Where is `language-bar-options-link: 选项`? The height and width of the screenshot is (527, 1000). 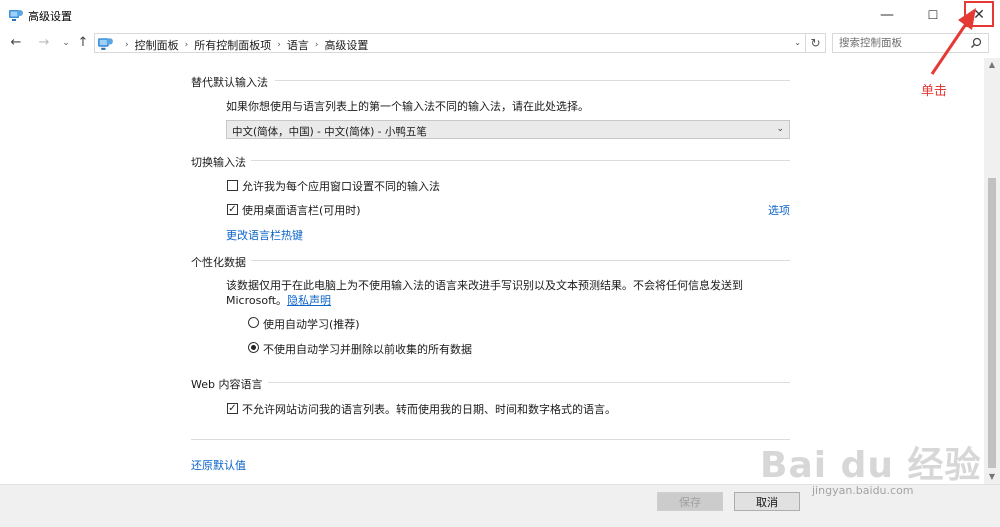 language-bar-options-link: 选项 is located at coordinates (779, 210).